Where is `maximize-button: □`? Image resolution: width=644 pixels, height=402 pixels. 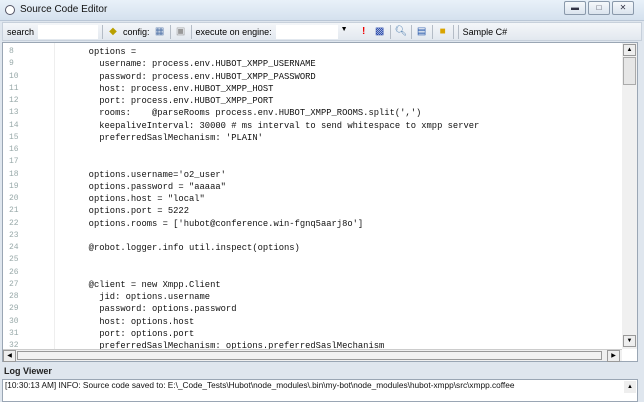 maximize-button: □ is located at coordinates (599, 8).